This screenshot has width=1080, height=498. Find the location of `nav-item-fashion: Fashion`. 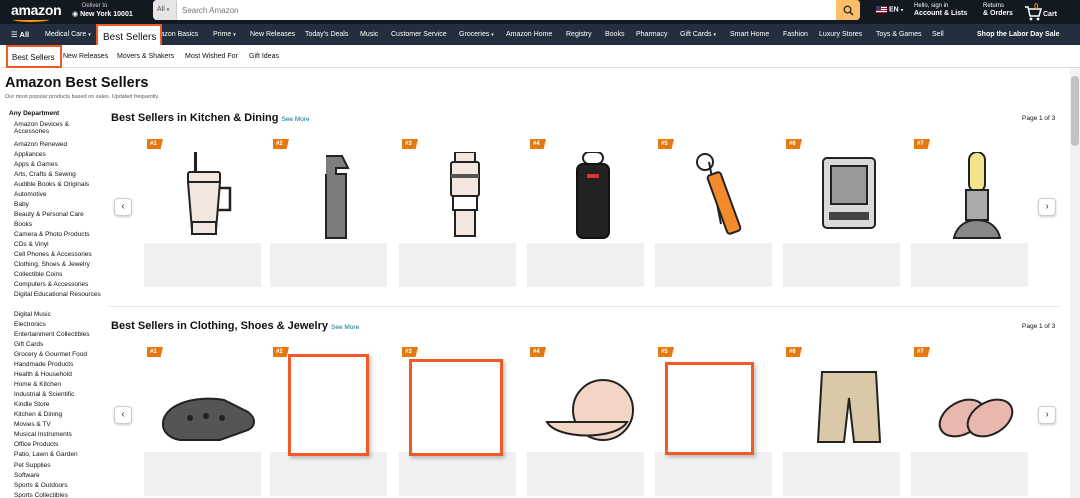

nav-item-fashion: Fashion is located at coordinates (795, 34).